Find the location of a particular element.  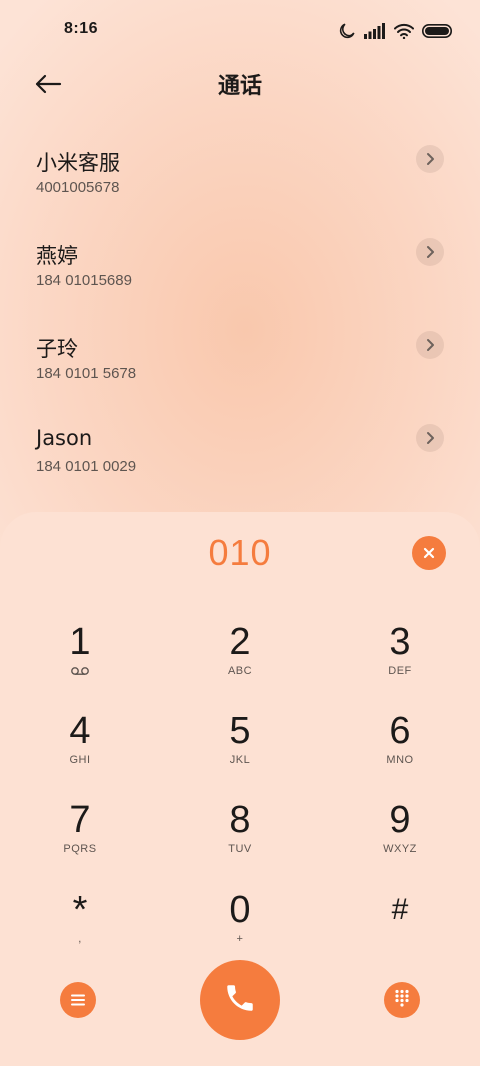

close-icon is located at coordinates (429, 553).